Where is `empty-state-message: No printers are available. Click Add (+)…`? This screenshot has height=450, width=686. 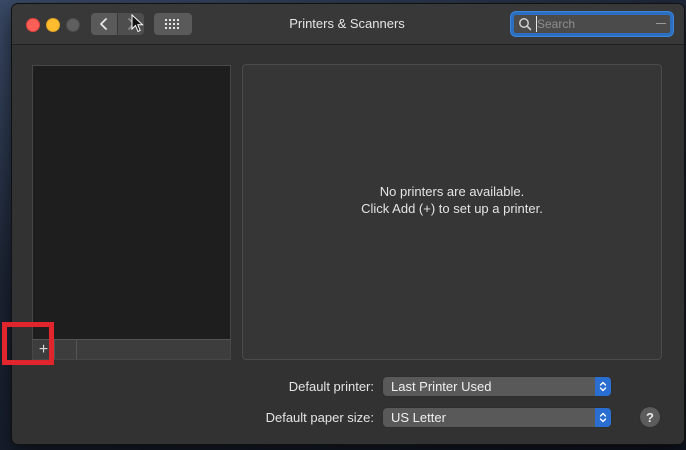 empty-state-message: No printers are available. Click Add (+)… is located at coordinates (452, 200).